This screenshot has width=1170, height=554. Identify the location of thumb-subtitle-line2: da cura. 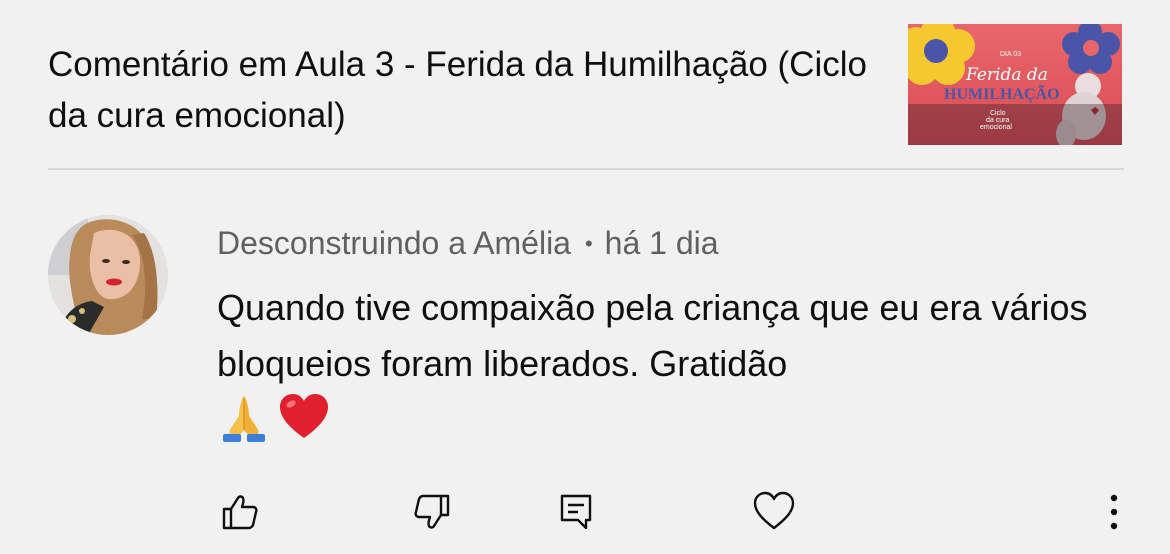
(997, 120).